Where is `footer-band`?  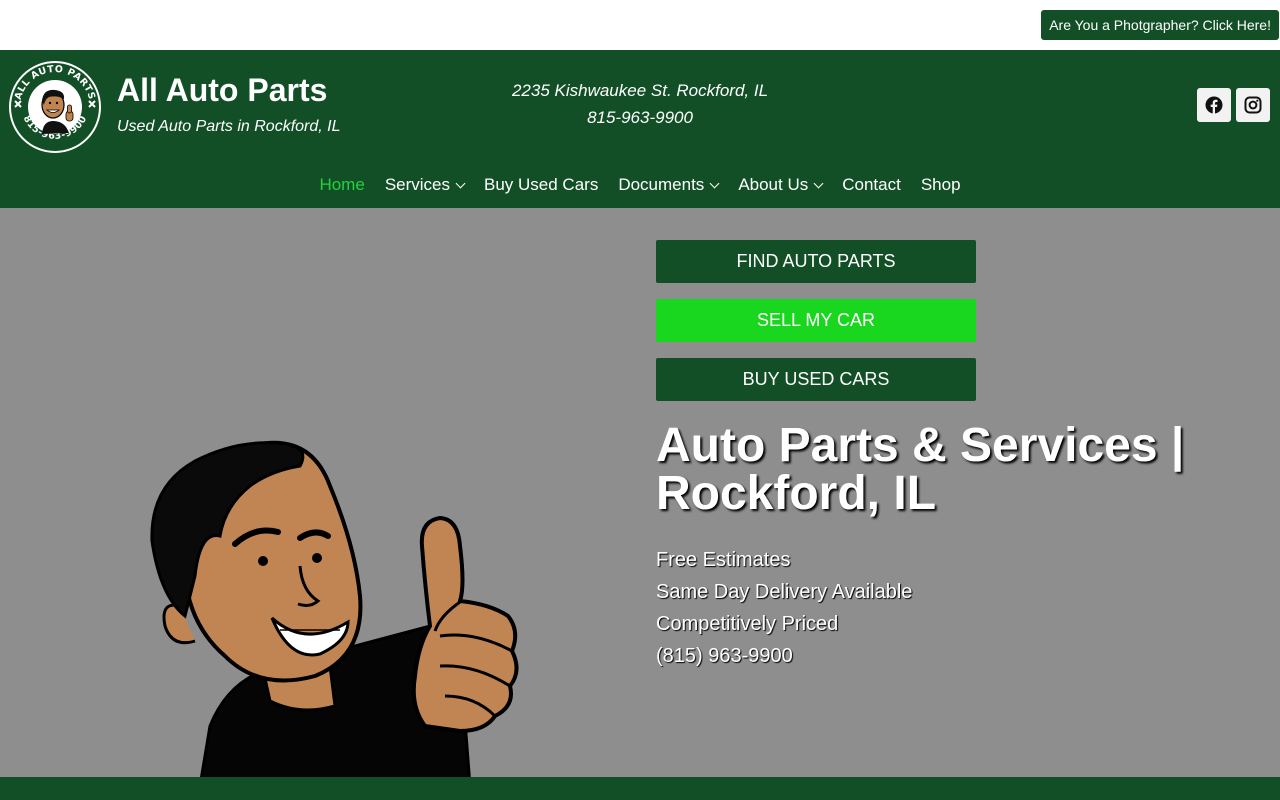
footer-band is located at coordinates (640, 788).